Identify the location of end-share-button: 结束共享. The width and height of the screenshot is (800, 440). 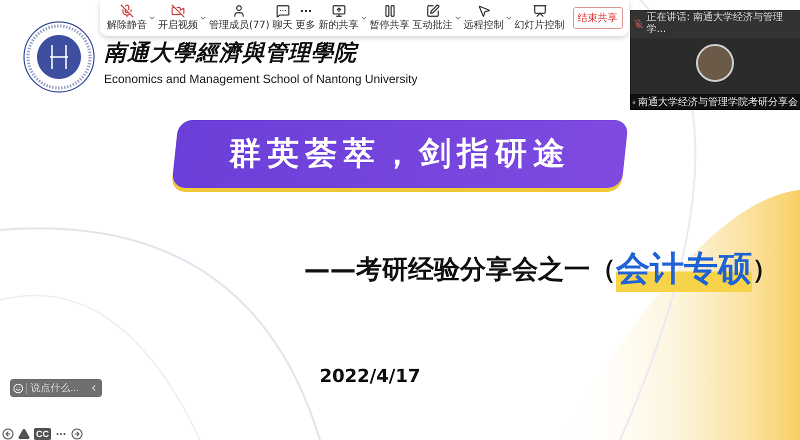
(597, 18).